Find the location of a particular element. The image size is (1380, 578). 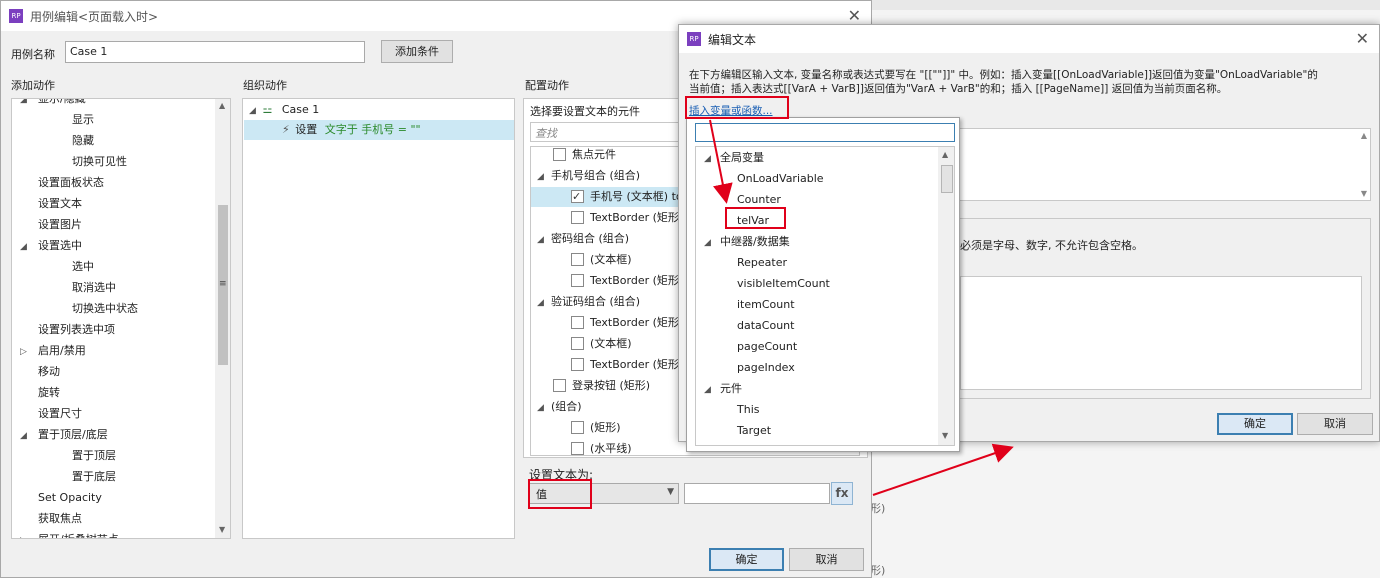

annotation-arrow-to-dialog is located at coordinates (943, 469).